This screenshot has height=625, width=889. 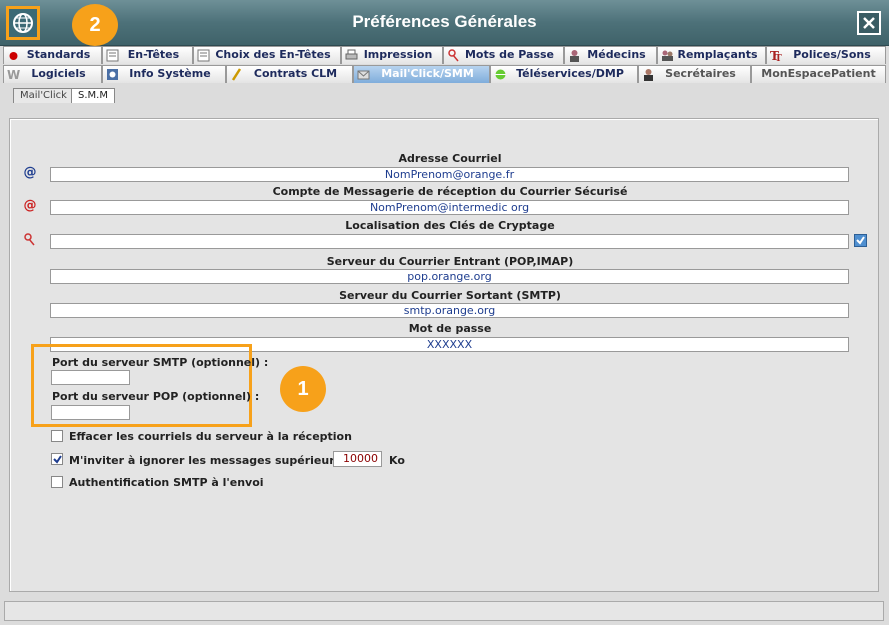 I want to click on tab-logiciels: W Logiciels, so click(x=52, y=74).